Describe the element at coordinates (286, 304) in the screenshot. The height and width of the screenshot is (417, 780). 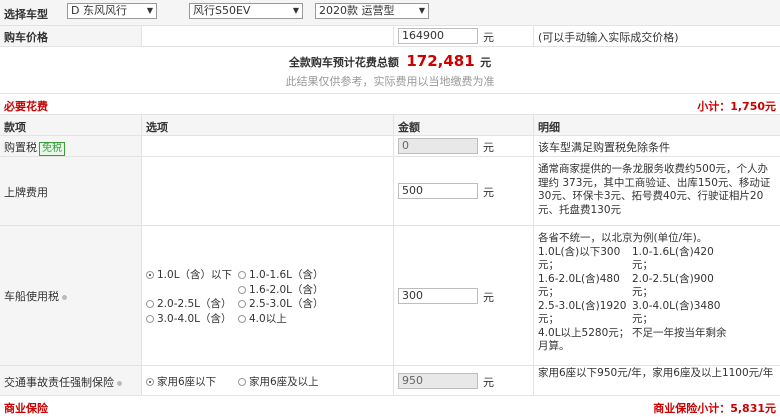
I see `displacement-option-5-label: 2.5-3.0L（含）` at that location.